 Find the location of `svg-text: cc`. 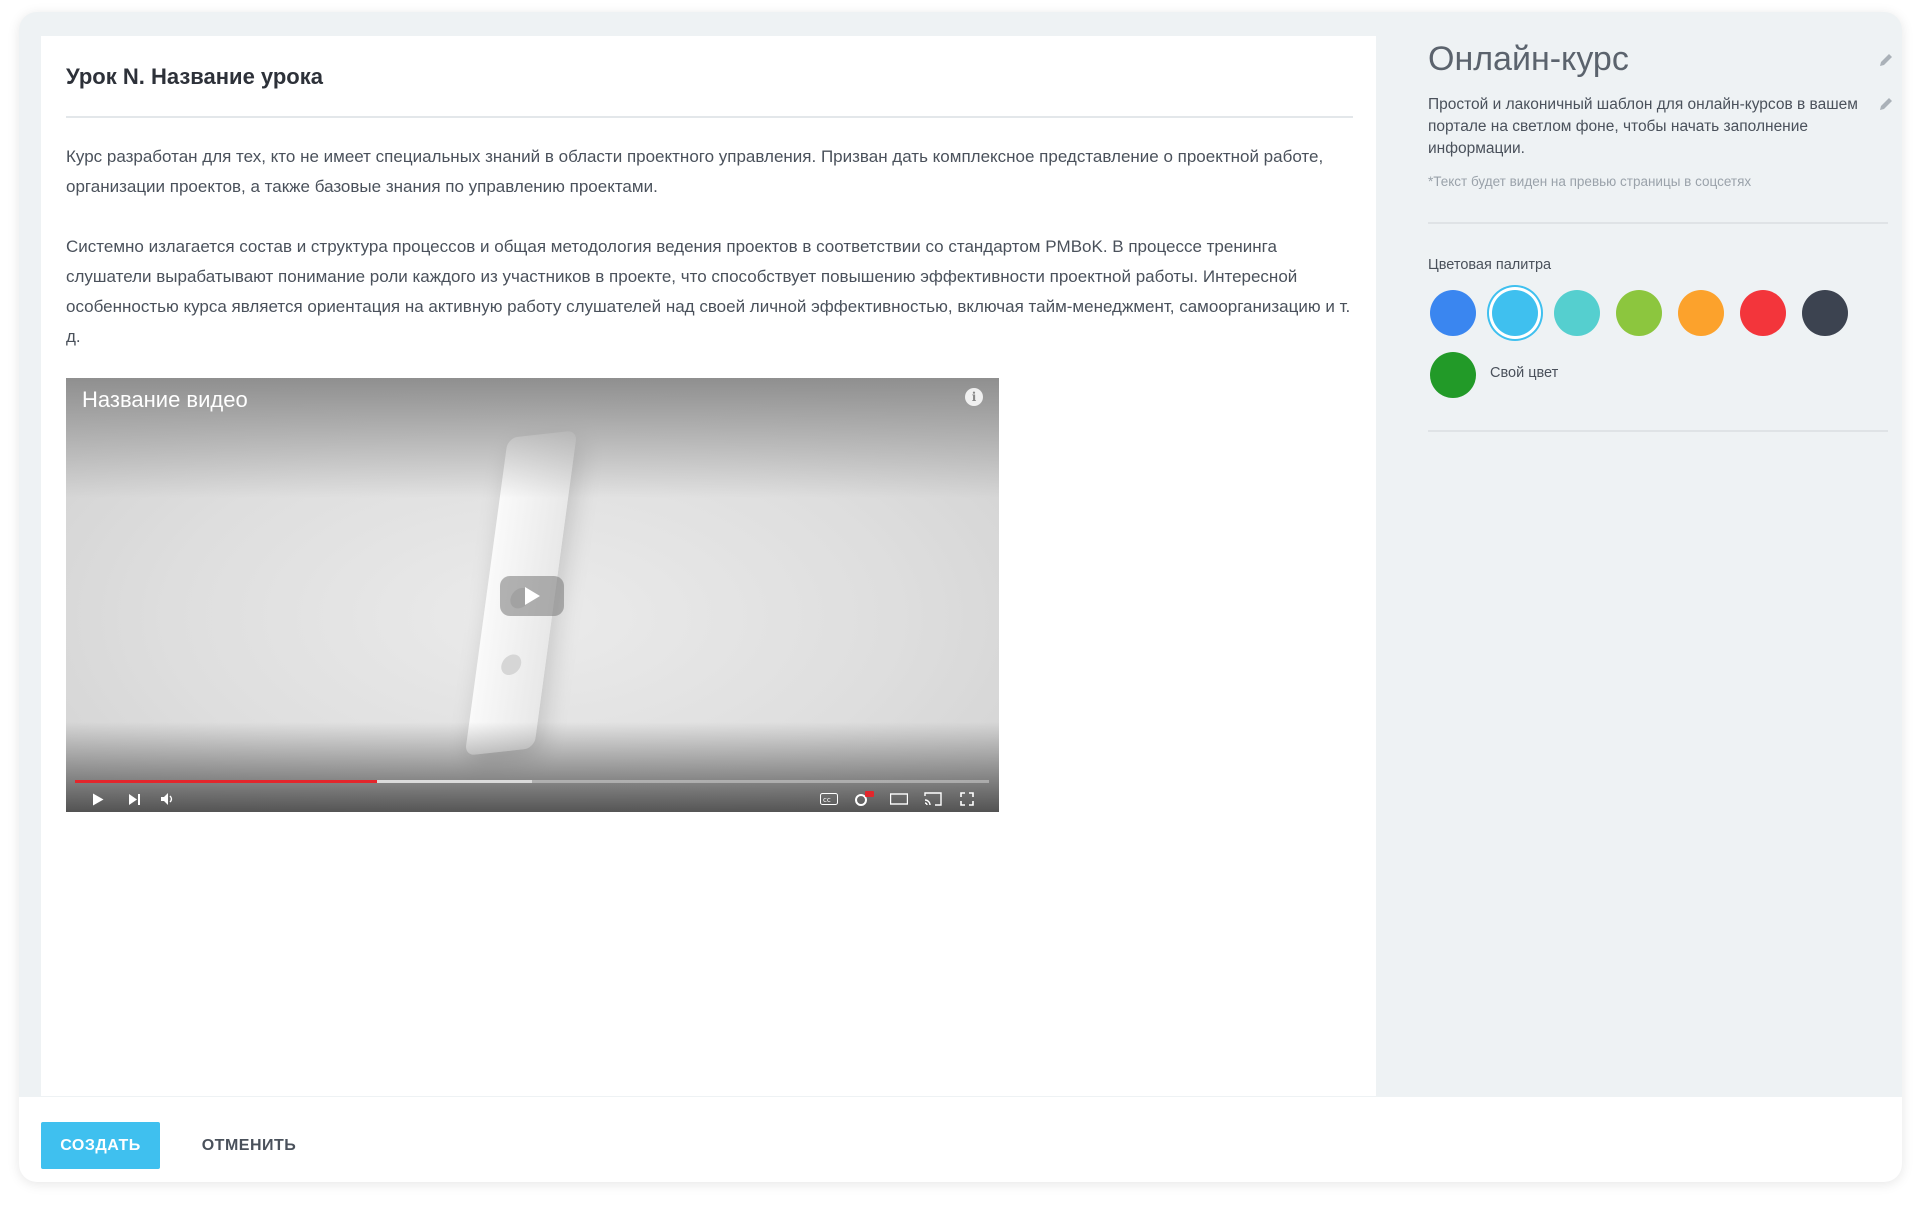

svg-text: cc is located at coordinates (827, 800).